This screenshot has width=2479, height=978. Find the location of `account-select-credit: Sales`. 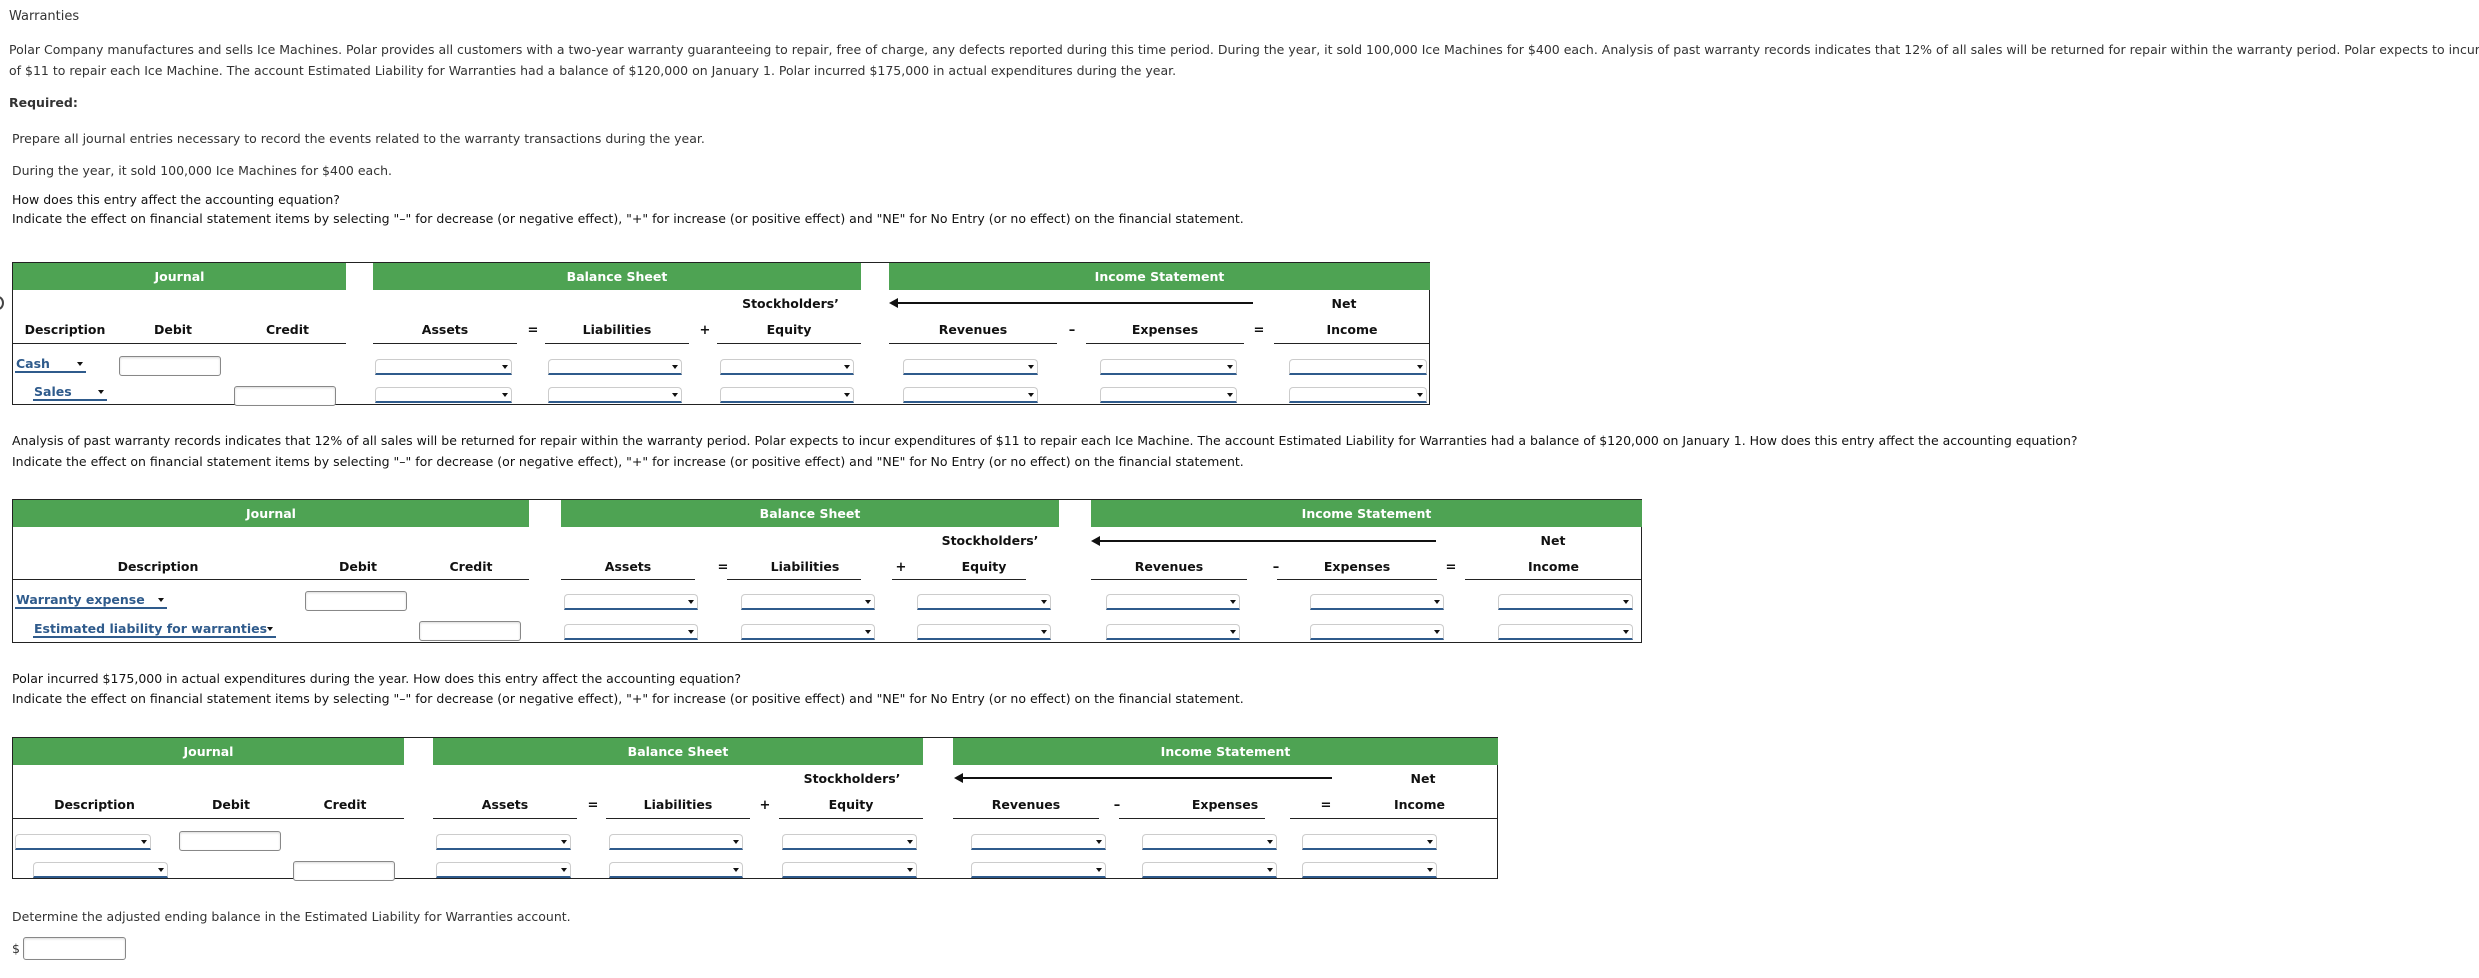

account-select-credit: Sales is located at coordinates (70, 393).